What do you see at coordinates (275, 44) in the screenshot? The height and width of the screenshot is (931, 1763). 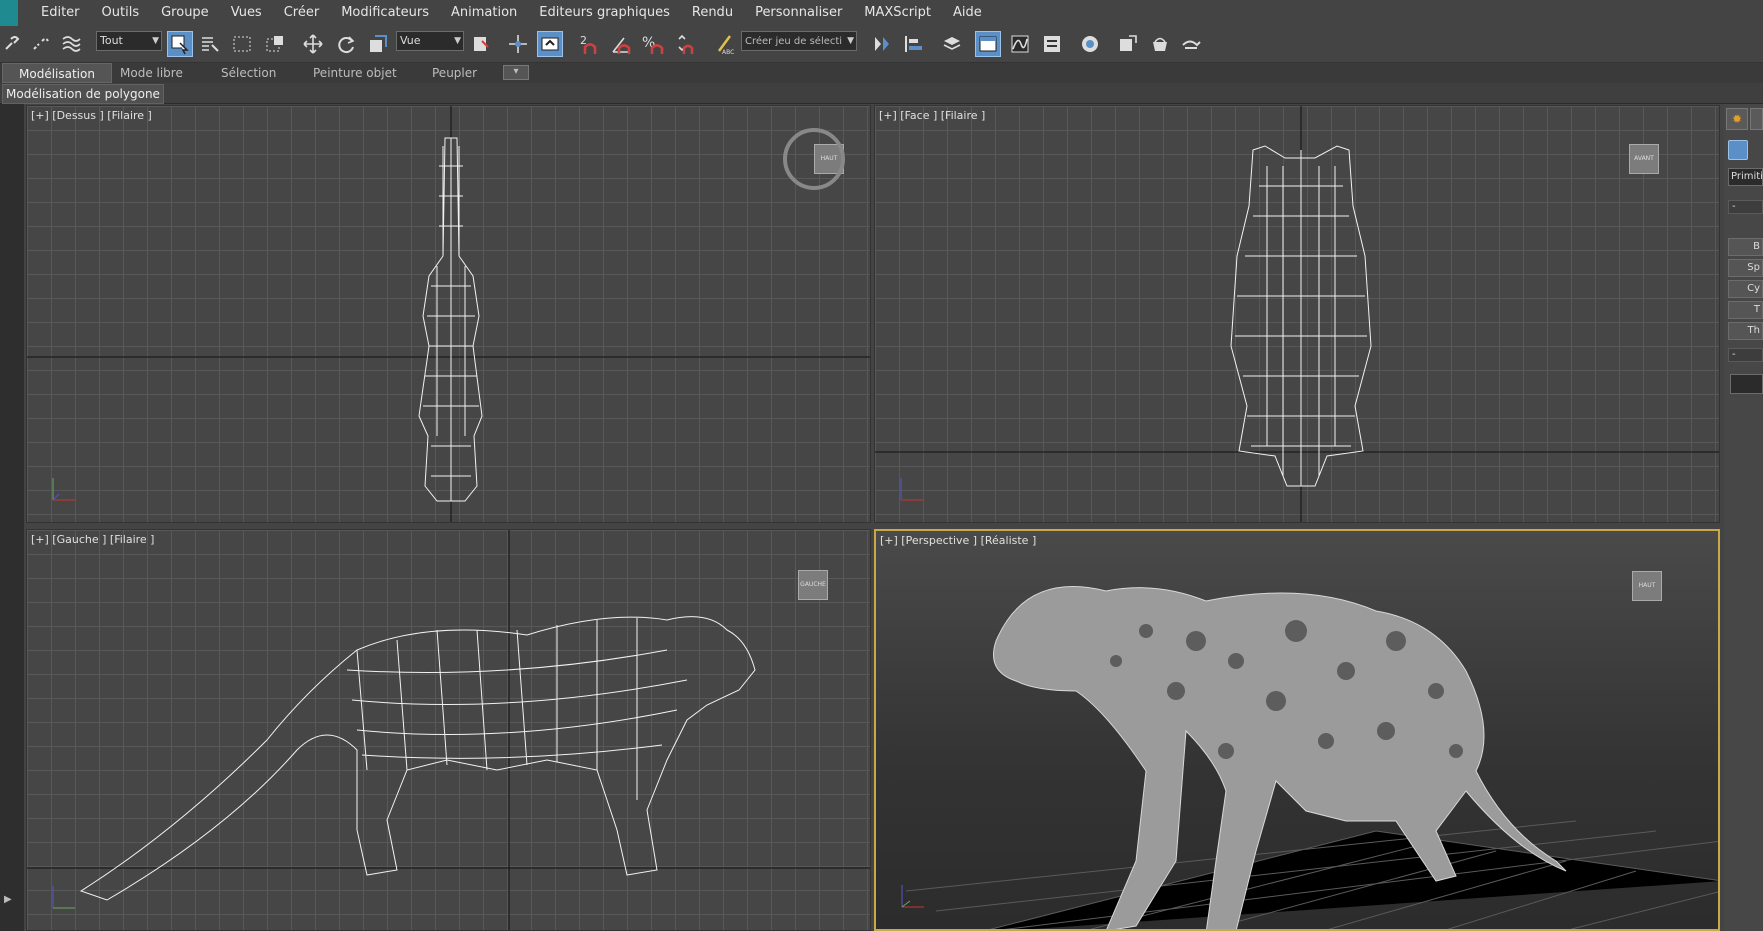 I see `window-crossing-icon` at bounding box center [275, 44].